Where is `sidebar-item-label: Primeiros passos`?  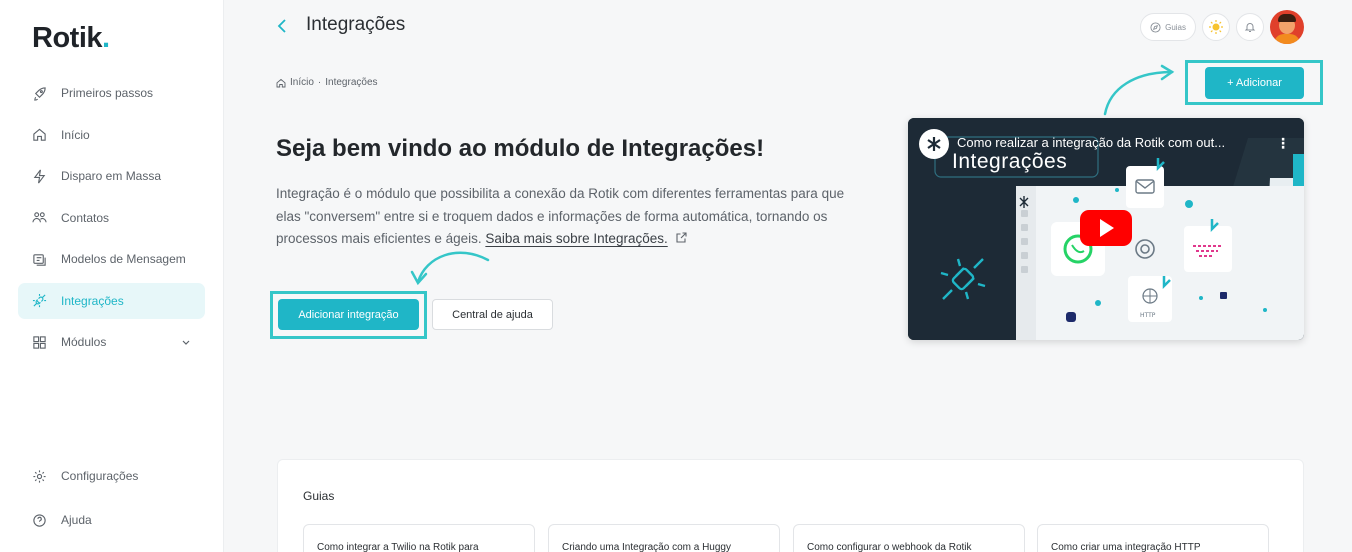 sidebar-item-label: Primeiros passos is located at coordinates (107, 93).